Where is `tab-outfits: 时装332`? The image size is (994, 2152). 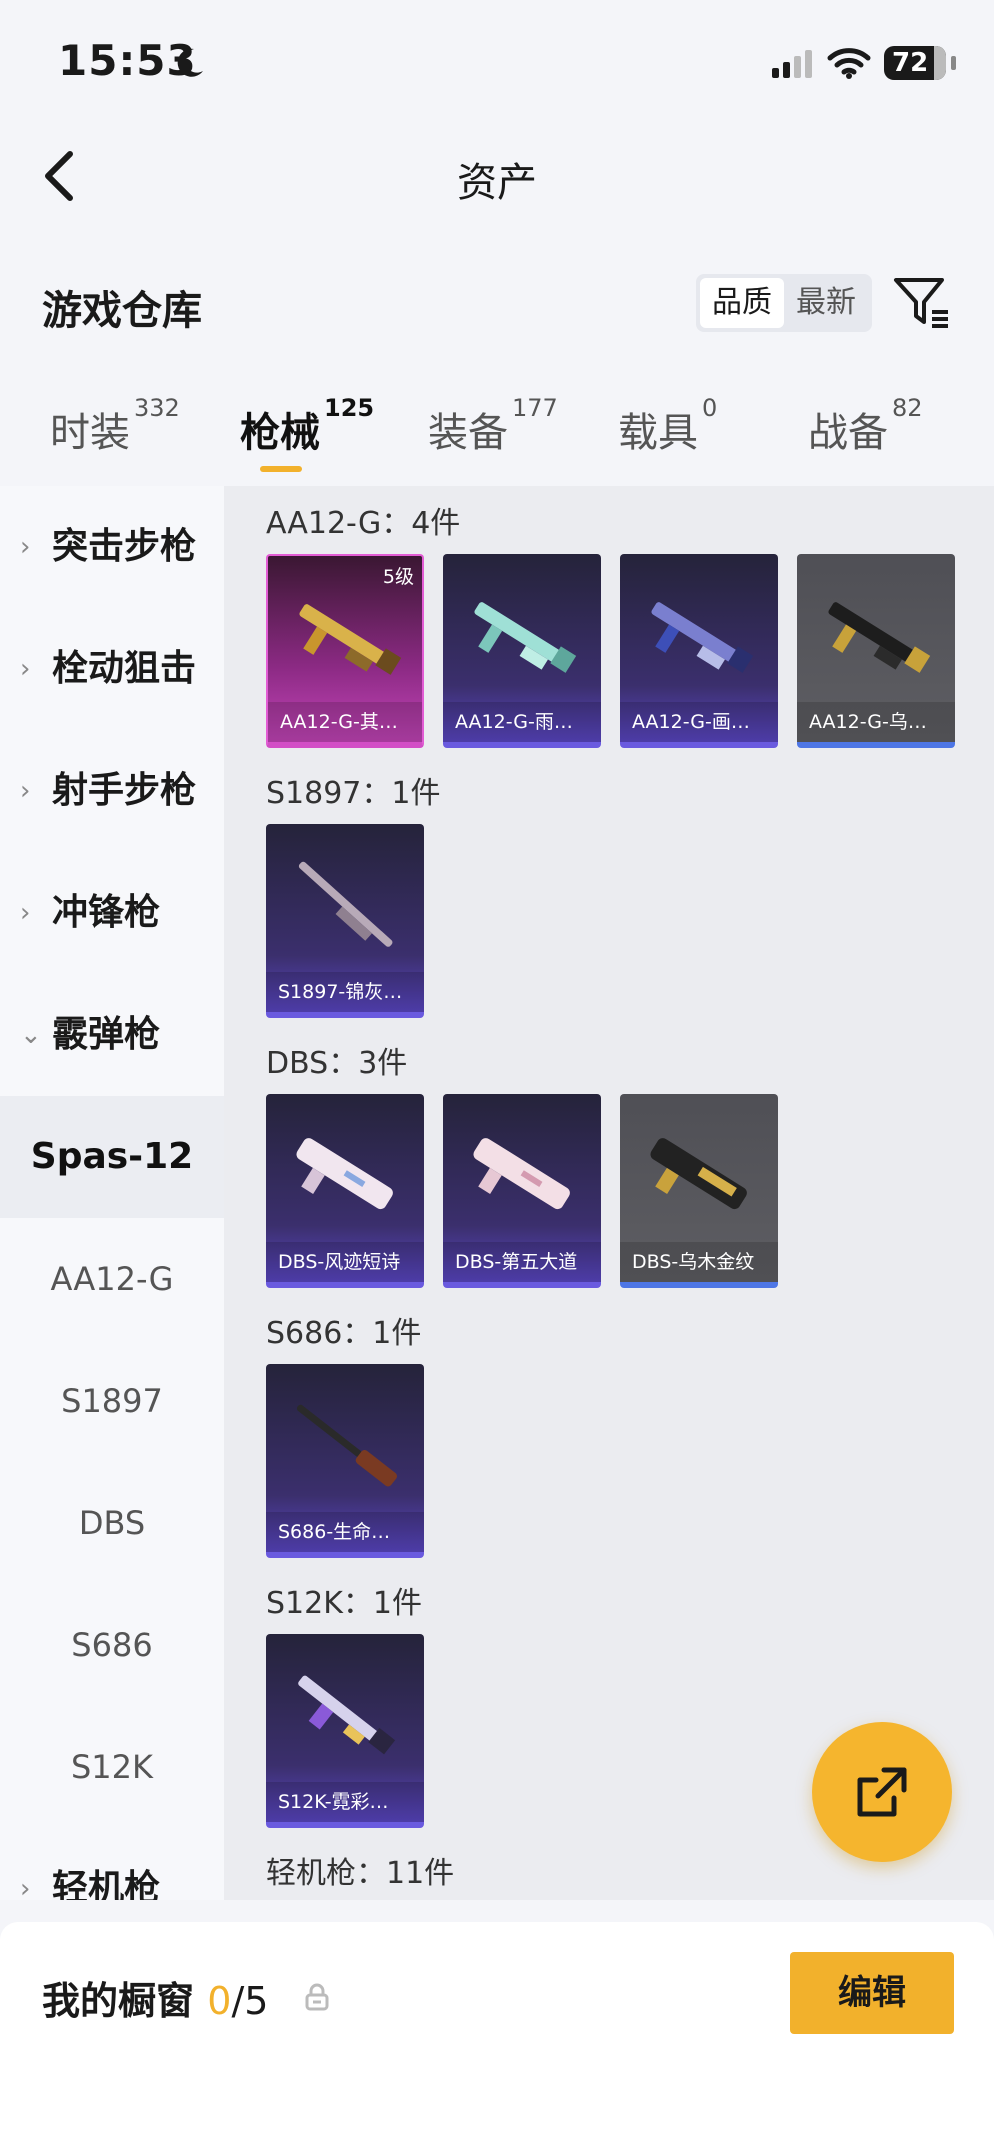
tab-outfits: 时装332 is located at coordinates (115, 426).